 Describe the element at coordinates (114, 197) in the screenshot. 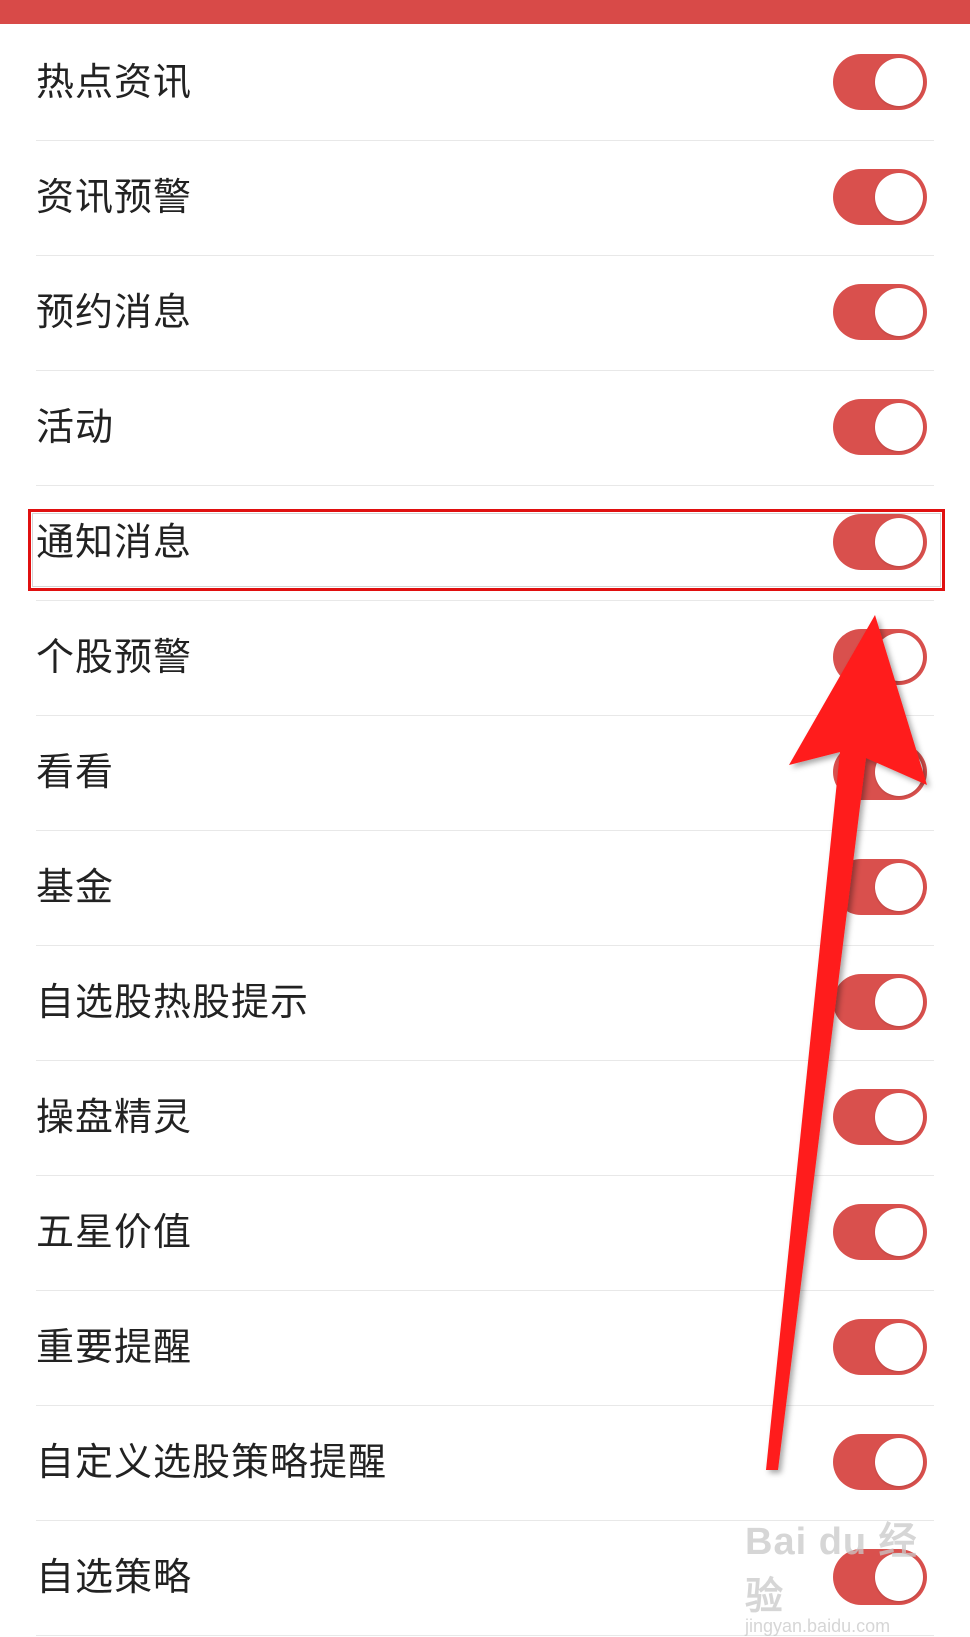

I see `setting-label: 资讯预警` at that location.